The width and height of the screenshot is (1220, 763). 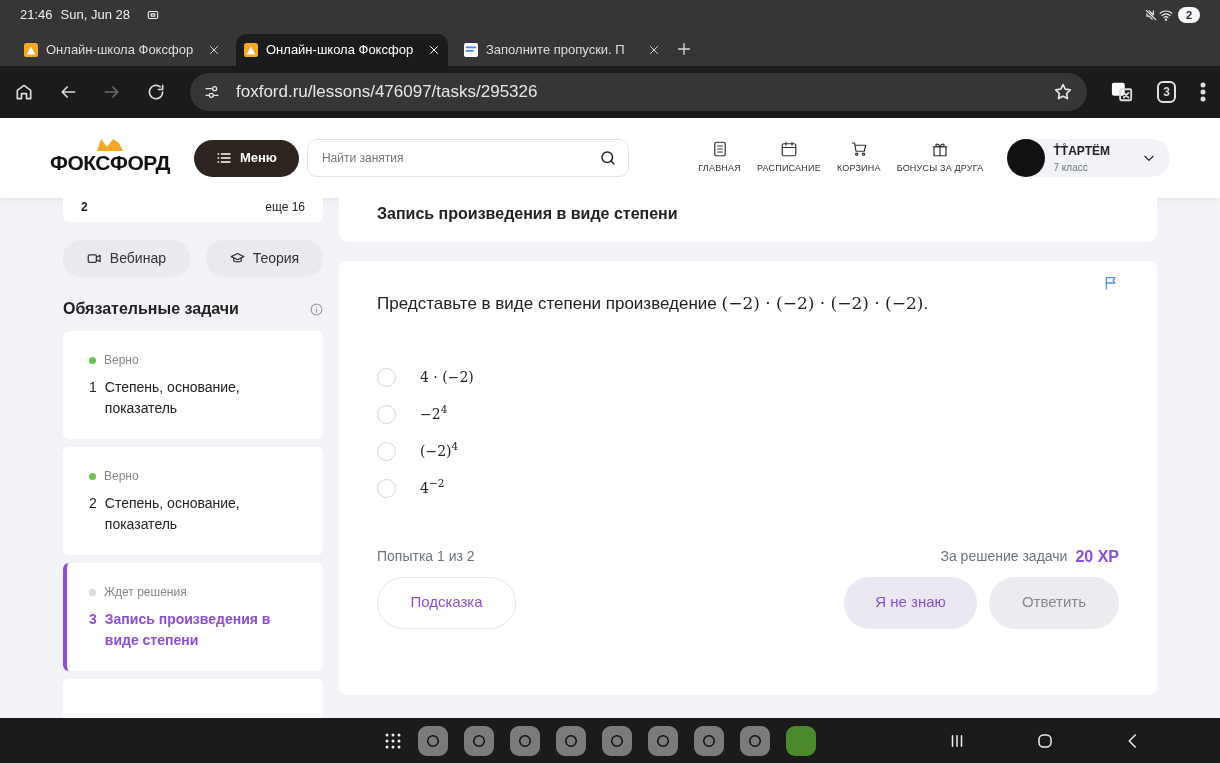 I want to click on translate-icon, so click(x=1122, y=92).